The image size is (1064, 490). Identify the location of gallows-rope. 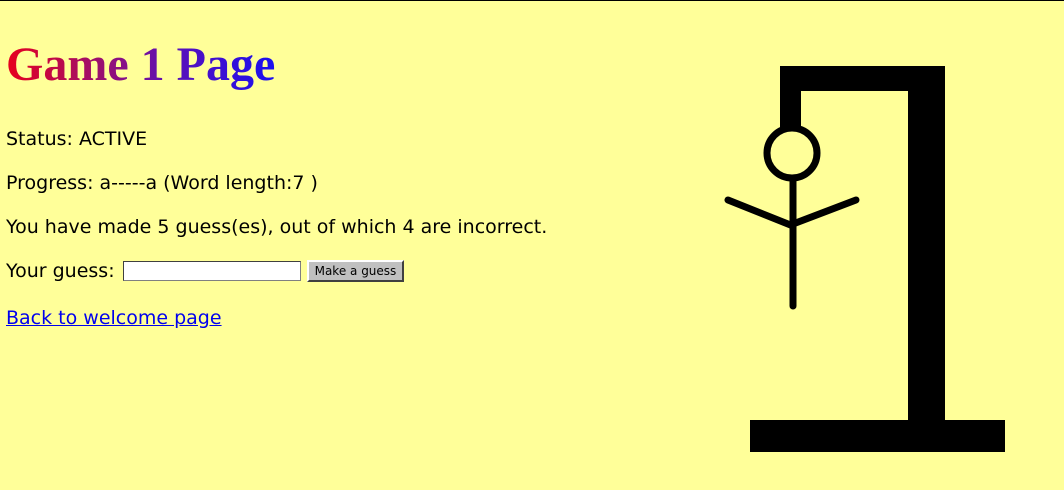
(790, 98).